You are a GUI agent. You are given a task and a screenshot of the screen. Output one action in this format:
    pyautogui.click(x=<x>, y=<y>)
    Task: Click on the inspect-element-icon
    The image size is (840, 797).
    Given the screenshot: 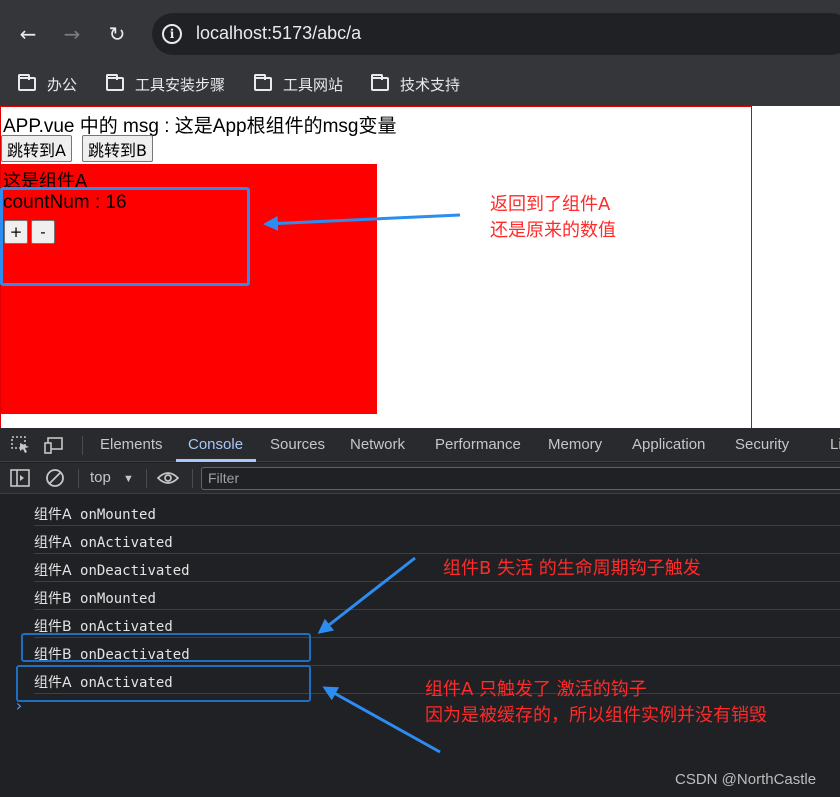 What is the action you would take?
    pyautogui.click(x=21, y=445)
    